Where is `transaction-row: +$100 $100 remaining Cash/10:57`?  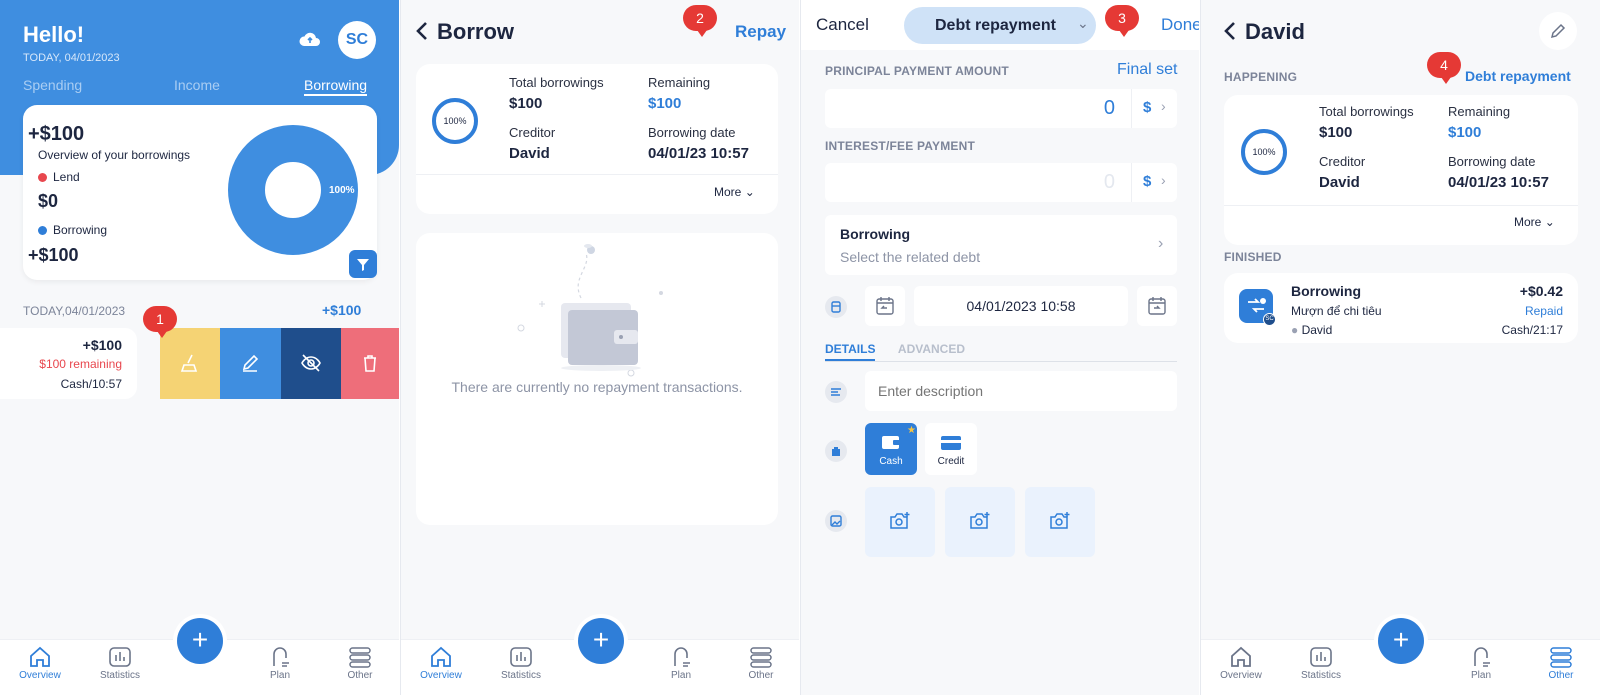
transaction-row: +$100 $100 remaining Cash/10:57 is located at coordinates (68, 363).